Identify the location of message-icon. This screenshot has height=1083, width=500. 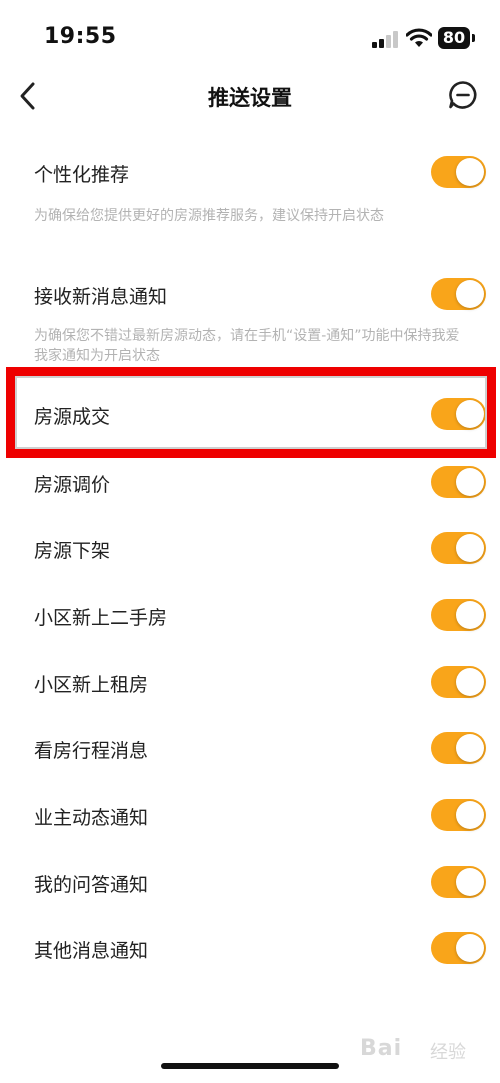
(463, 95).